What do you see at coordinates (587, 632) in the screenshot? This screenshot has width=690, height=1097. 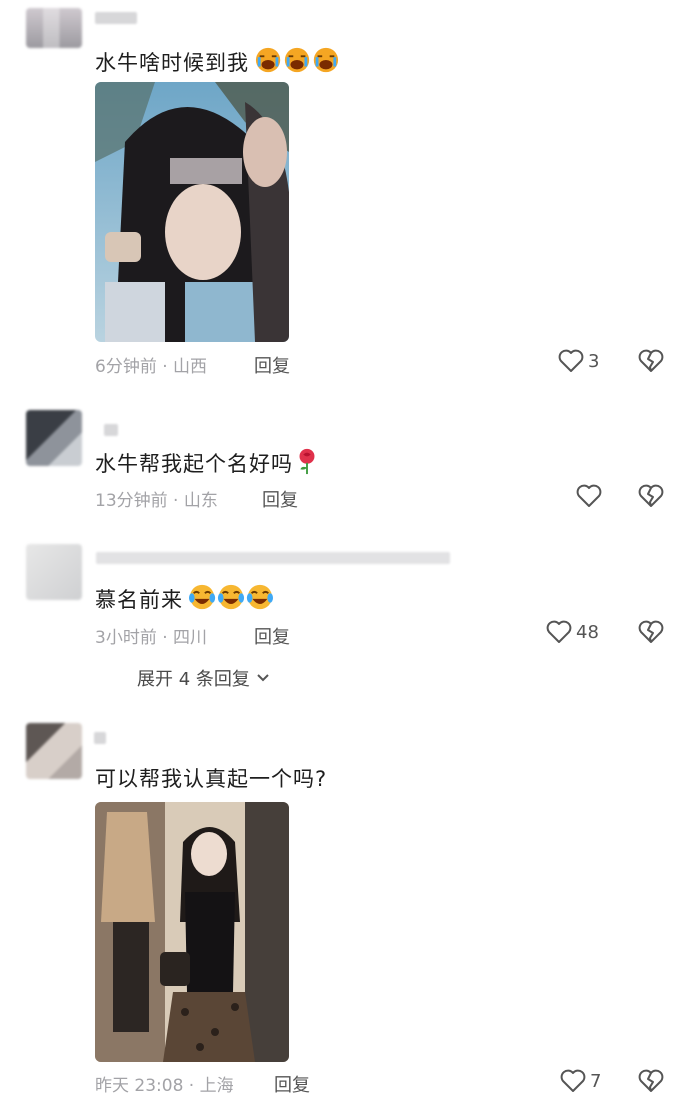 I see `like-count: 48` at bounding box center [587, 632].